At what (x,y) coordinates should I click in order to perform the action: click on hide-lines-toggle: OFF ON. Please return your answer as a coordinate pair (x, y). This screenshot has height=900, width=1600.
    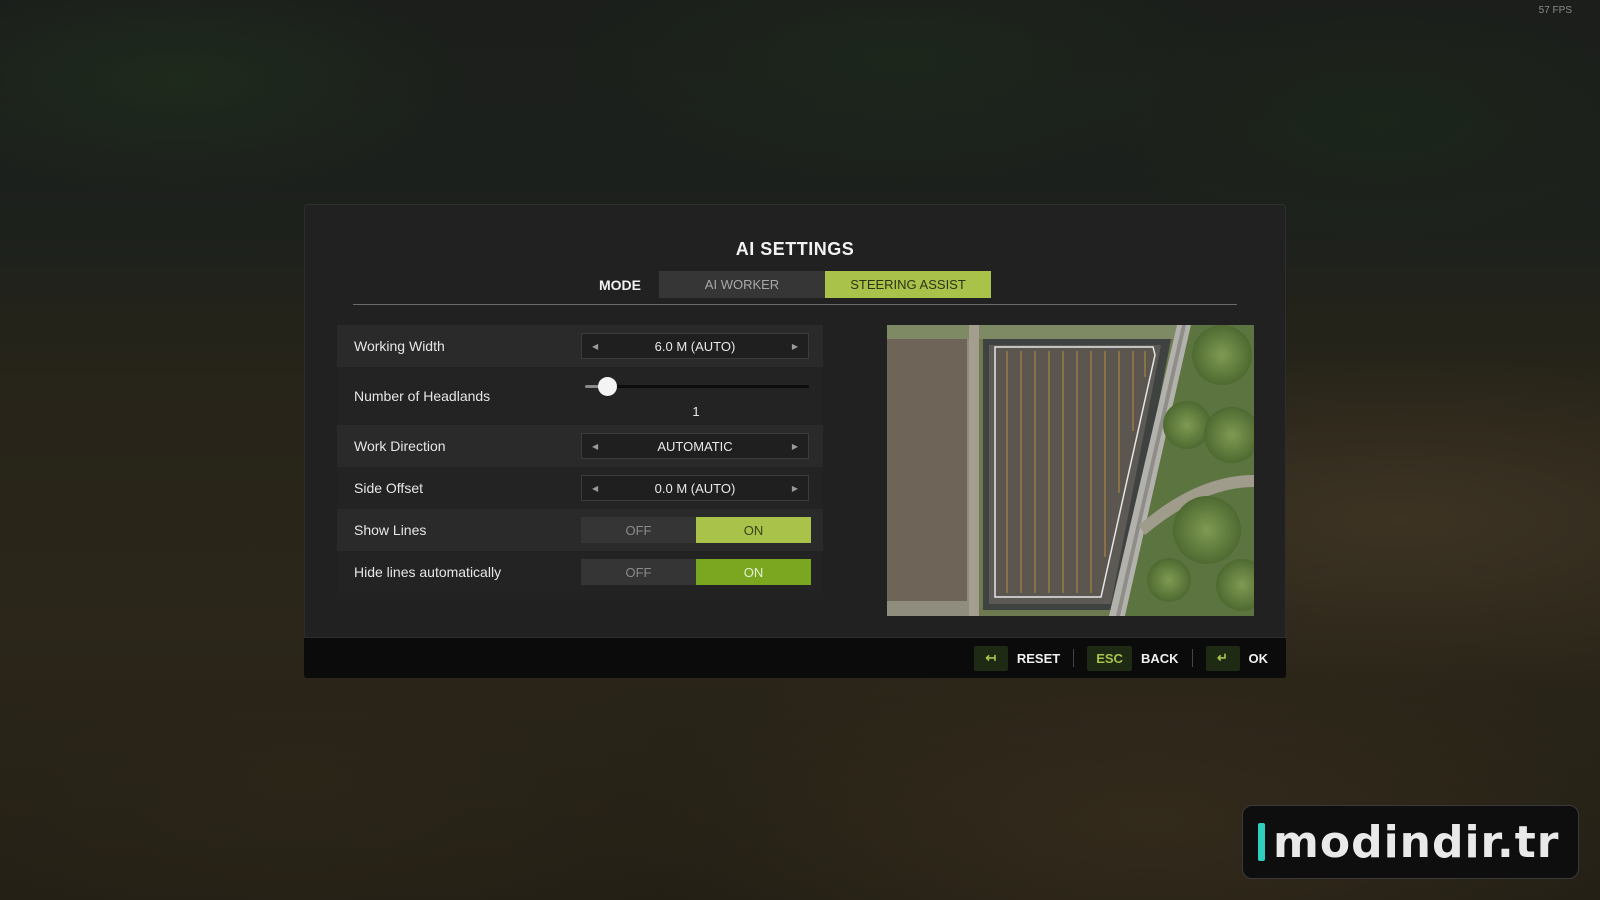
    Looking at the image, I should click on (696, 572).